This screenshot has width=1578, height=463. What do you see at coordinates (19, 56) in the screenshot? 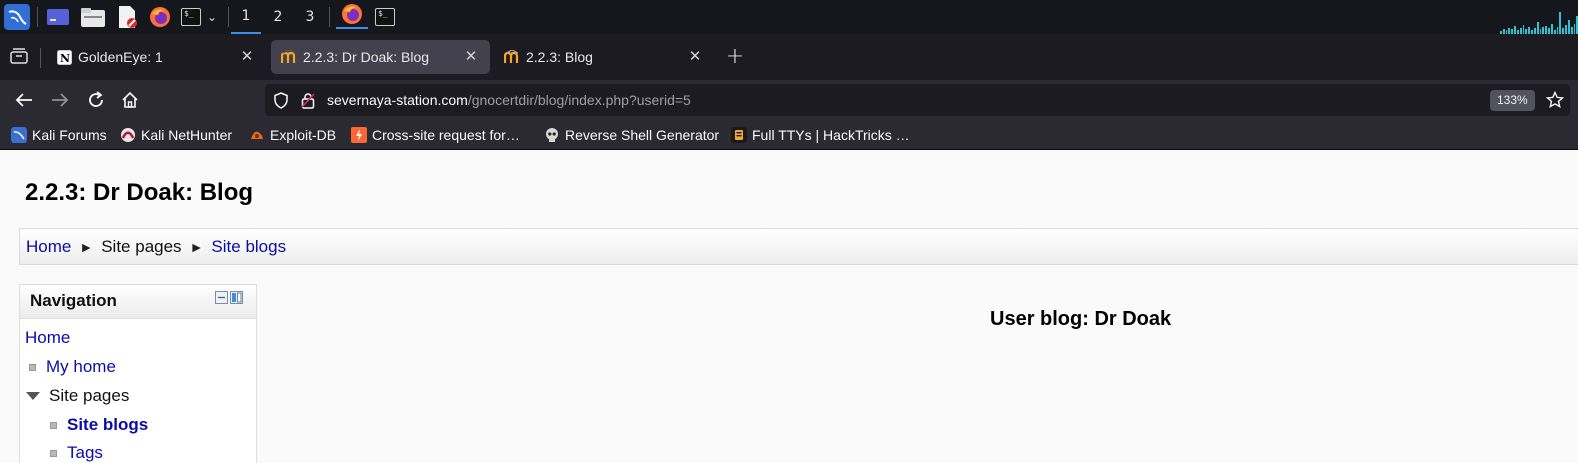
I see `tab-overview-icon` at bounding box center [19, 56].